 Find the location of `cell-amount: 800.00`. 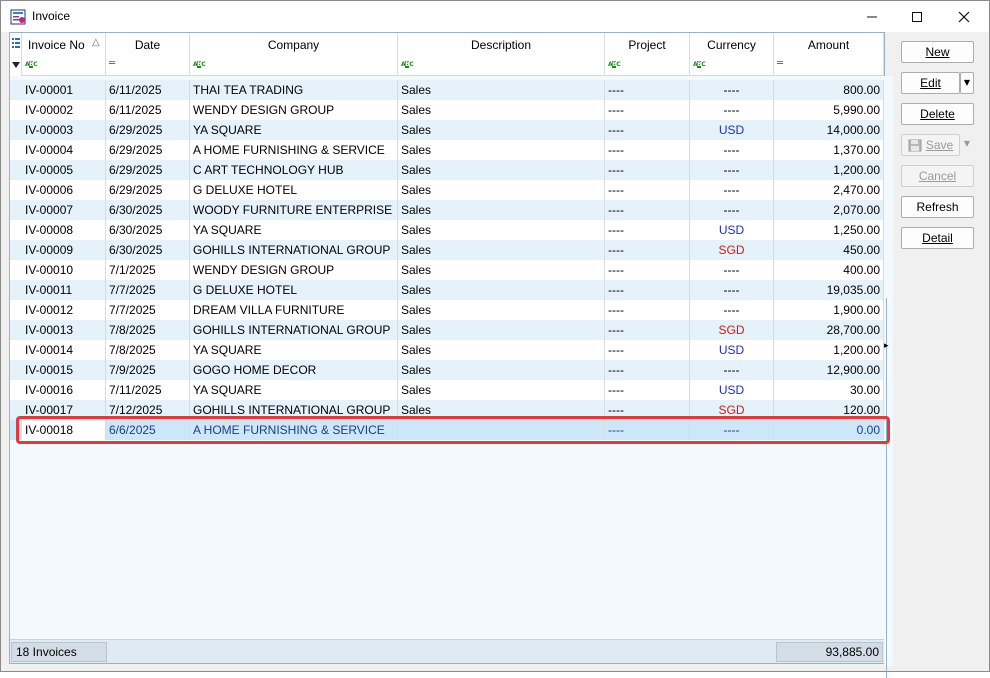

cell-amount: 800.00 is located at coordinates (829, 90).